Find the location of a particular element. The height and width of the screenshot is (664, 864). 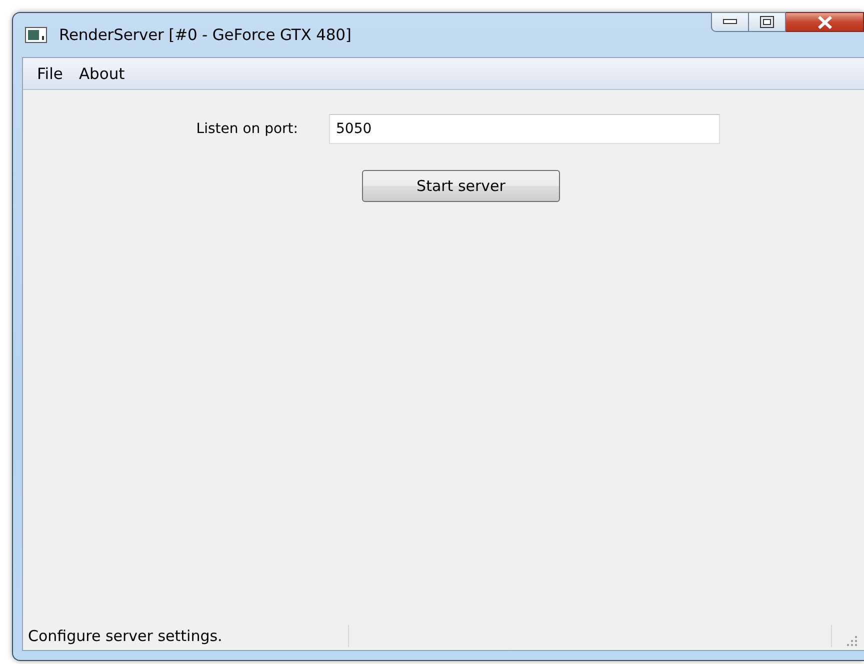

minimize-button is located at coordinates (730, 22).